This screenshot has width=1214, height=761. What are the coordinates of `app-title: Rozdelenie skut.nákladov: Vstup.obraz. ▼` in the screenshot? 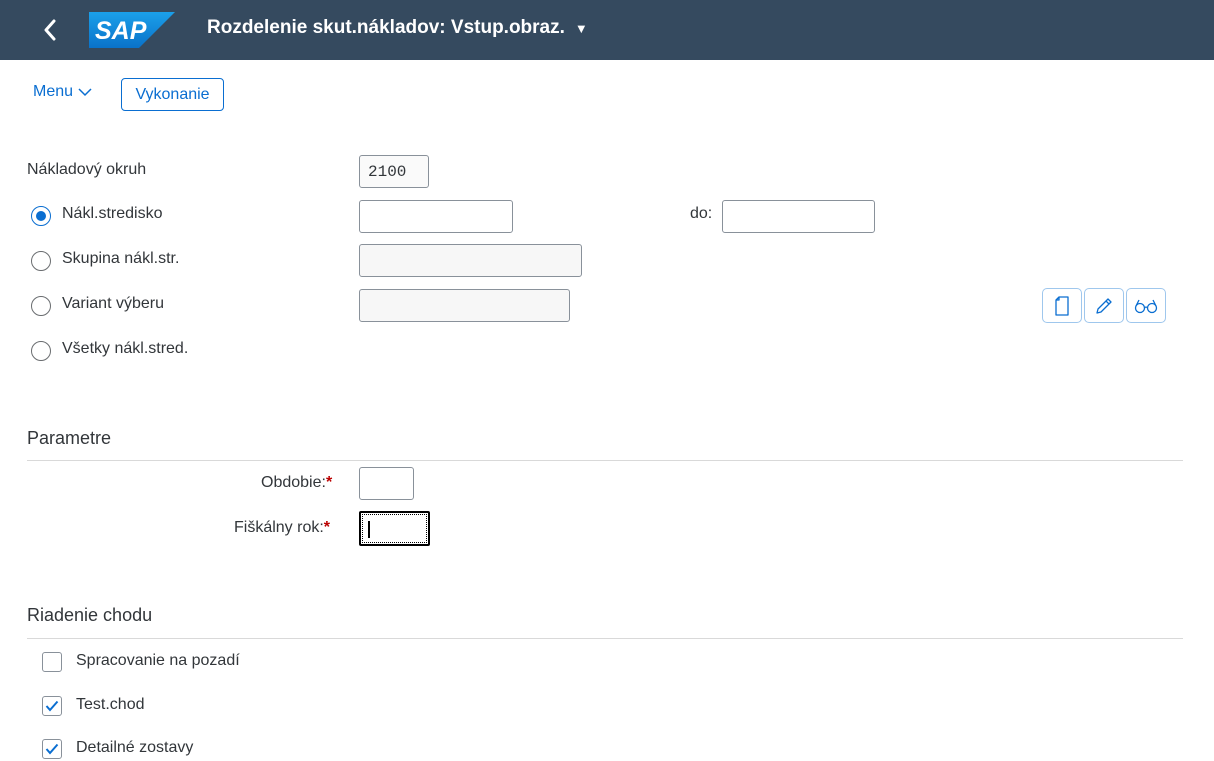 It's located at (397, 28).